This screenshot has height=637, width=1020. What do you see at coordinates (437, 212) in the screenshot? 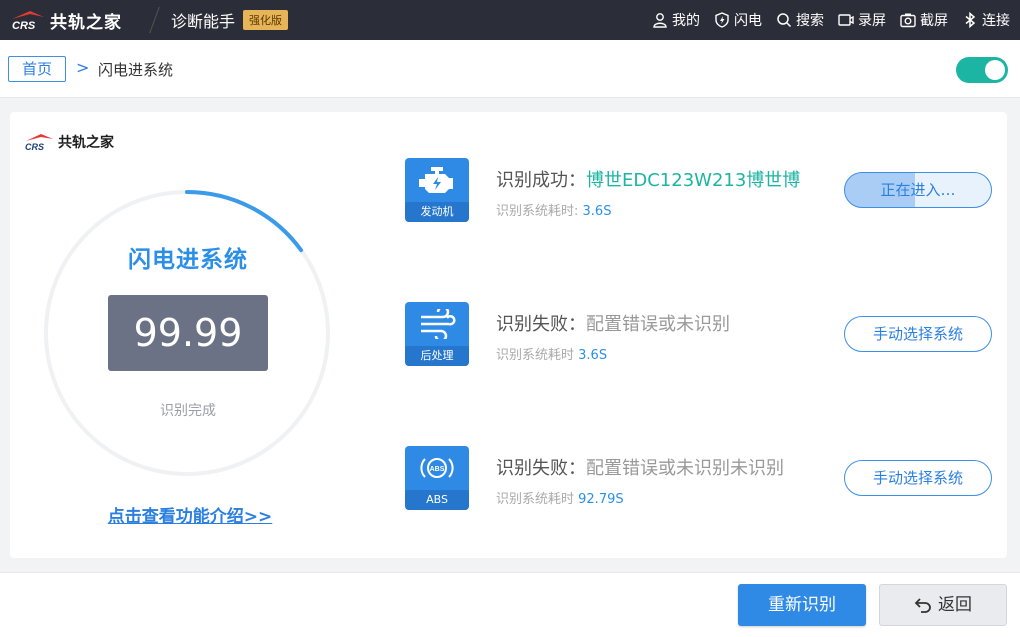
I see `engine-caption: 发动机` at bounding box center [437, 212].